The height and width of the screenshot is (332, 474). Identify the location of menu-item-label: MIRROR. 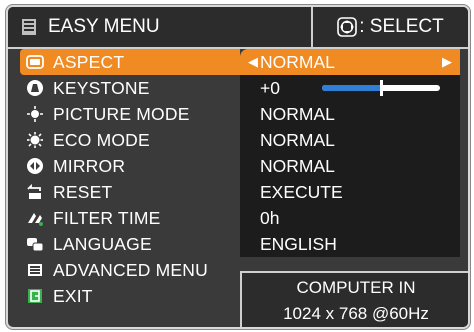
(89, 165).